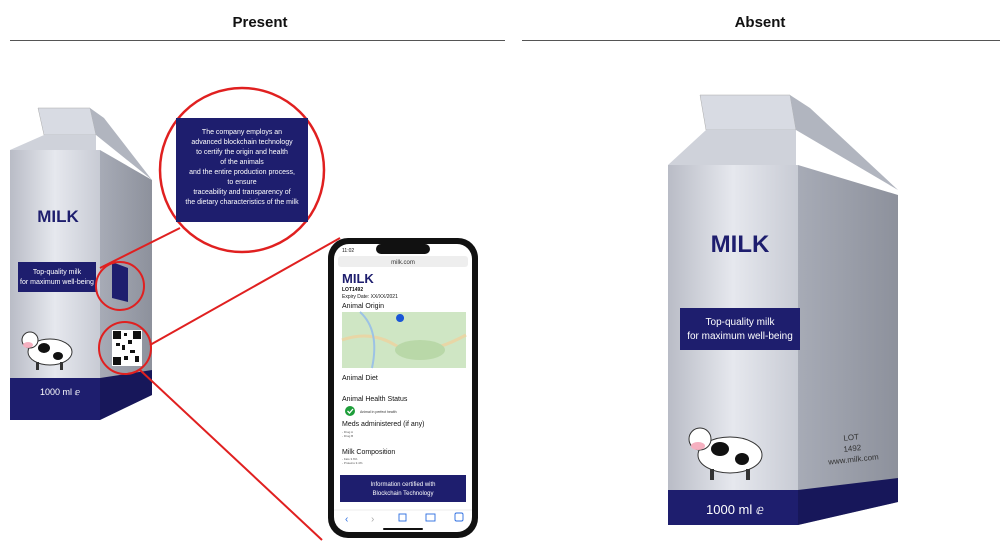 Image resolution: width=1005 pixels, height=541 pixels. What do you see at coordinates (404, 340) in the screenshot?
I see `phone-origin-map` at bounding box center [404, 340].